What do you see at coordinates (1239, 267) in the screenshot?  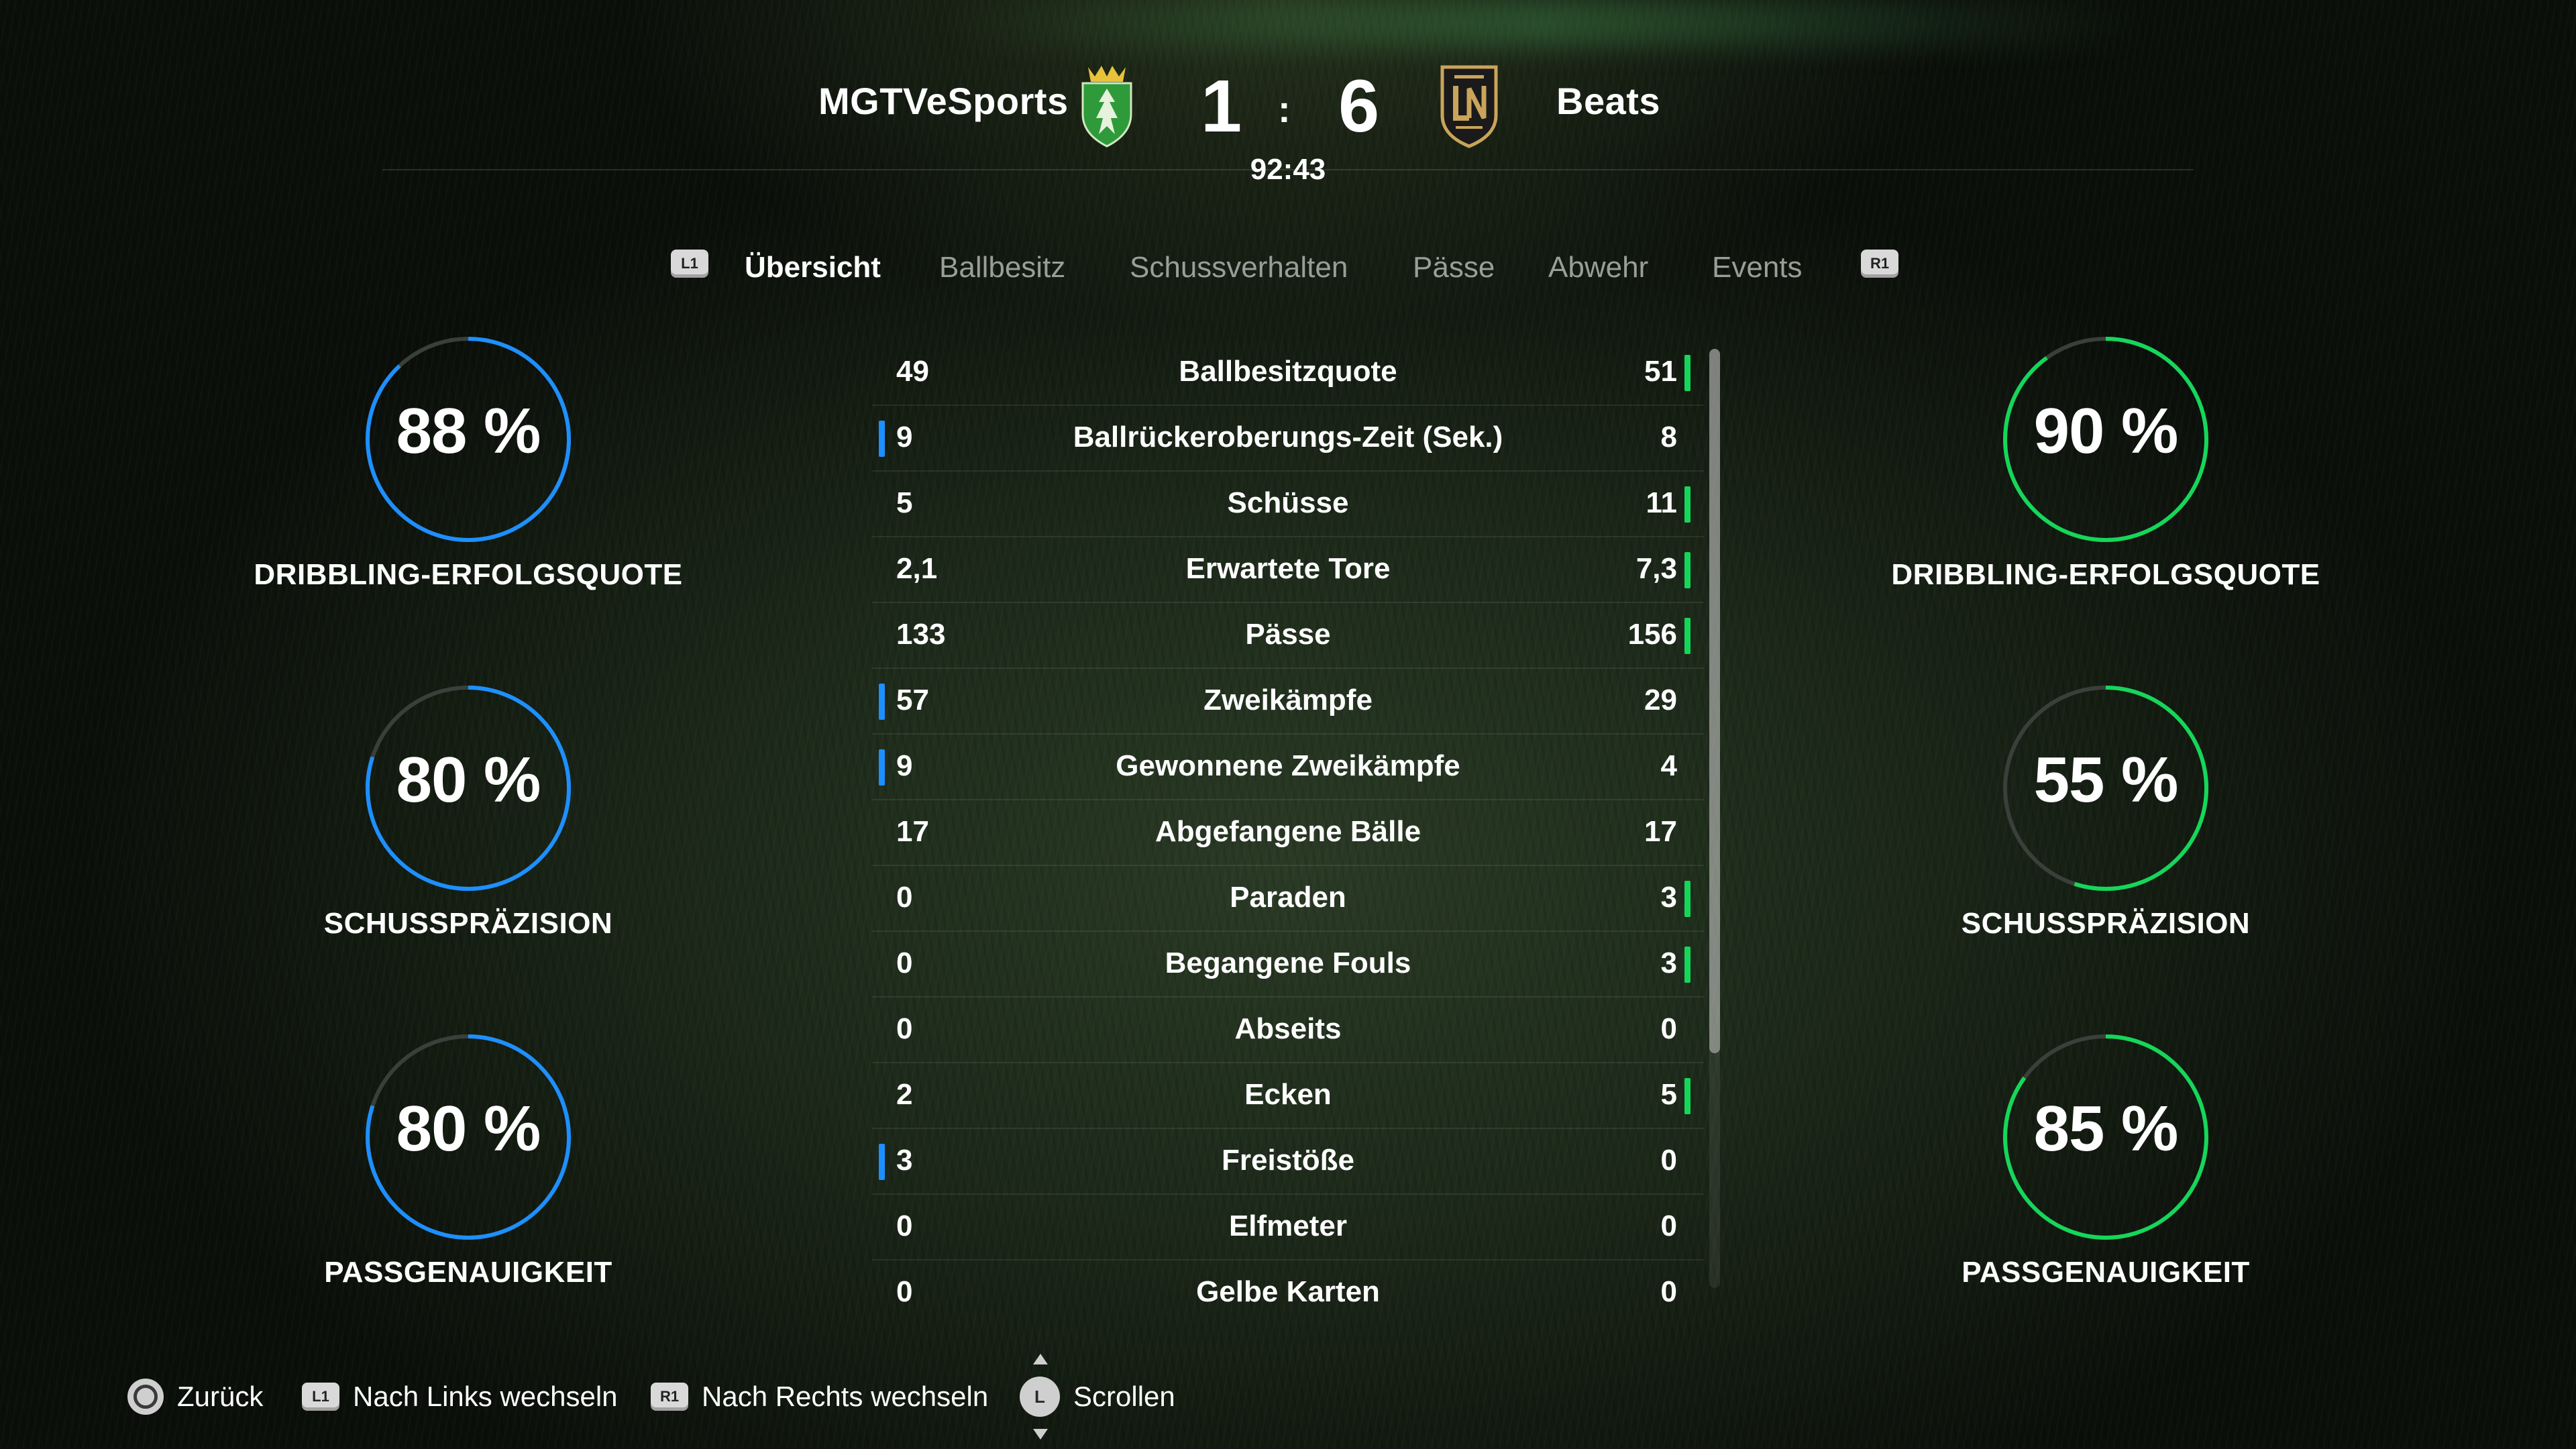 I see `tab-schussverhalten: Schussverhalten` at bounding box center [1239, 267].